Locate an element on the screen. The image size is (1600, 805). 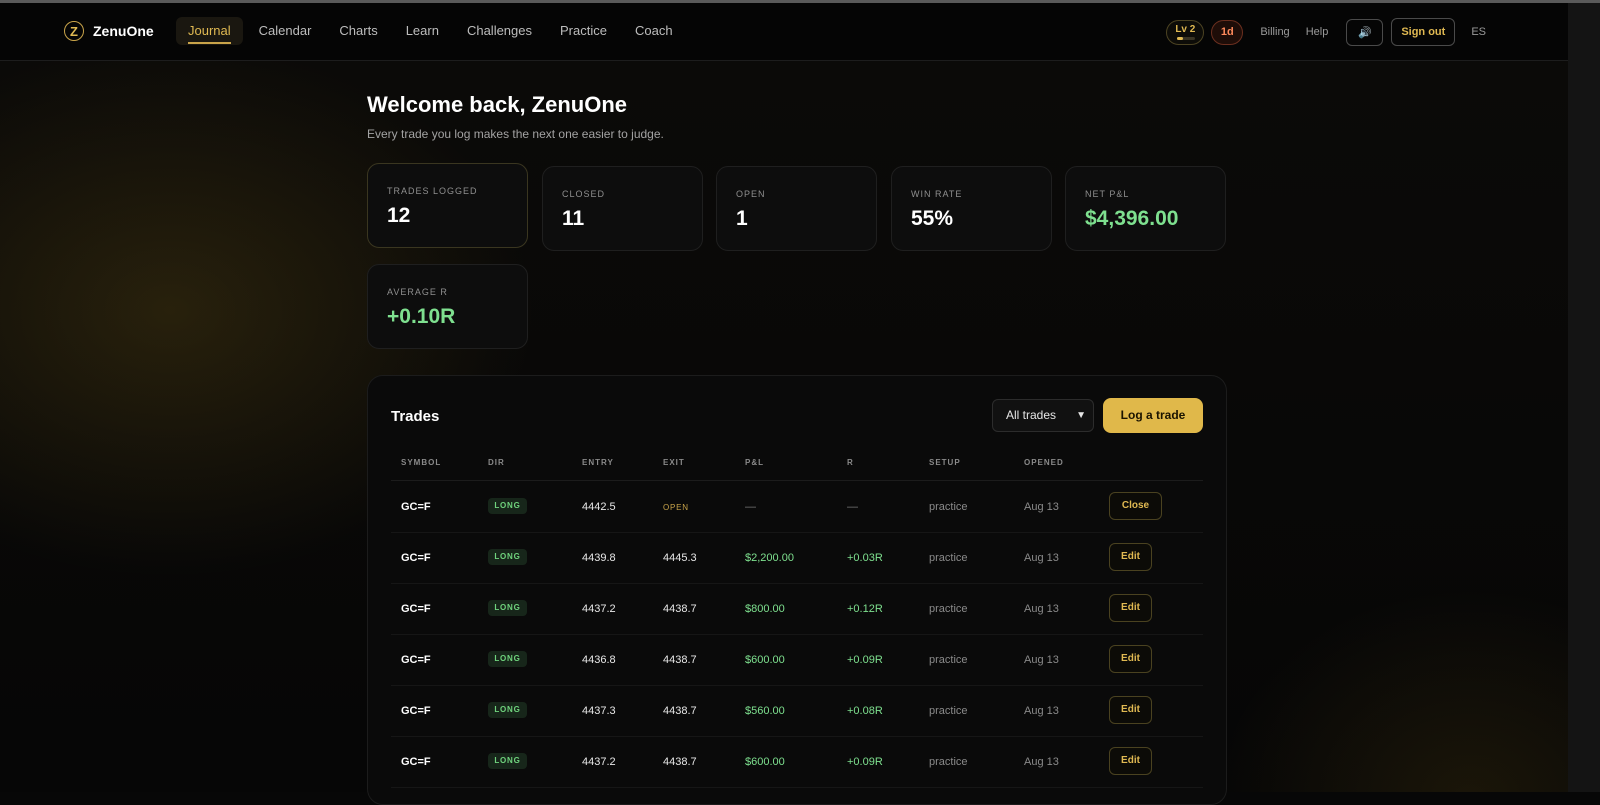
help-link: Help is located at coordinates (1317, 32).